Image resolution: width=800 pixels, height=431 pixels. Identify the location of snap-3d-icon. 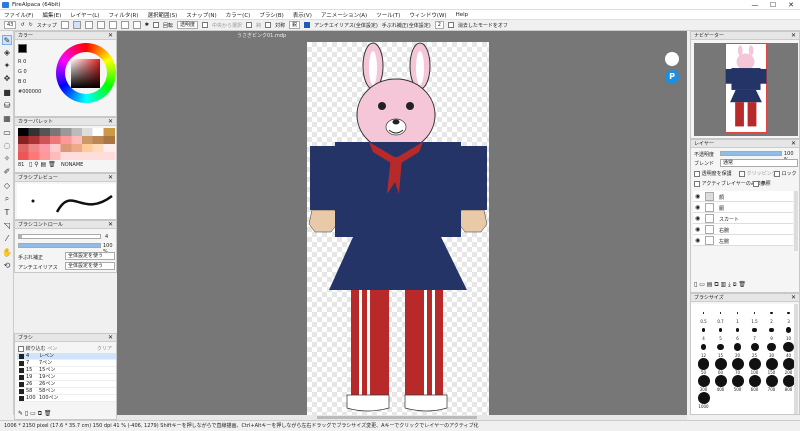
(136, 25).